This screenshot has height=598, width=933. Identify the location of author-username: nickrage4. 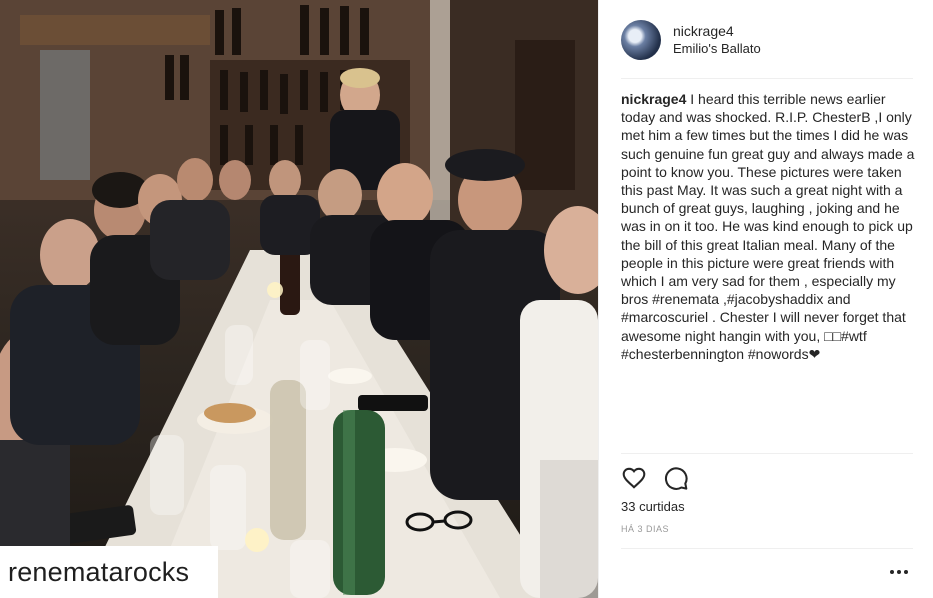
(717, 31).